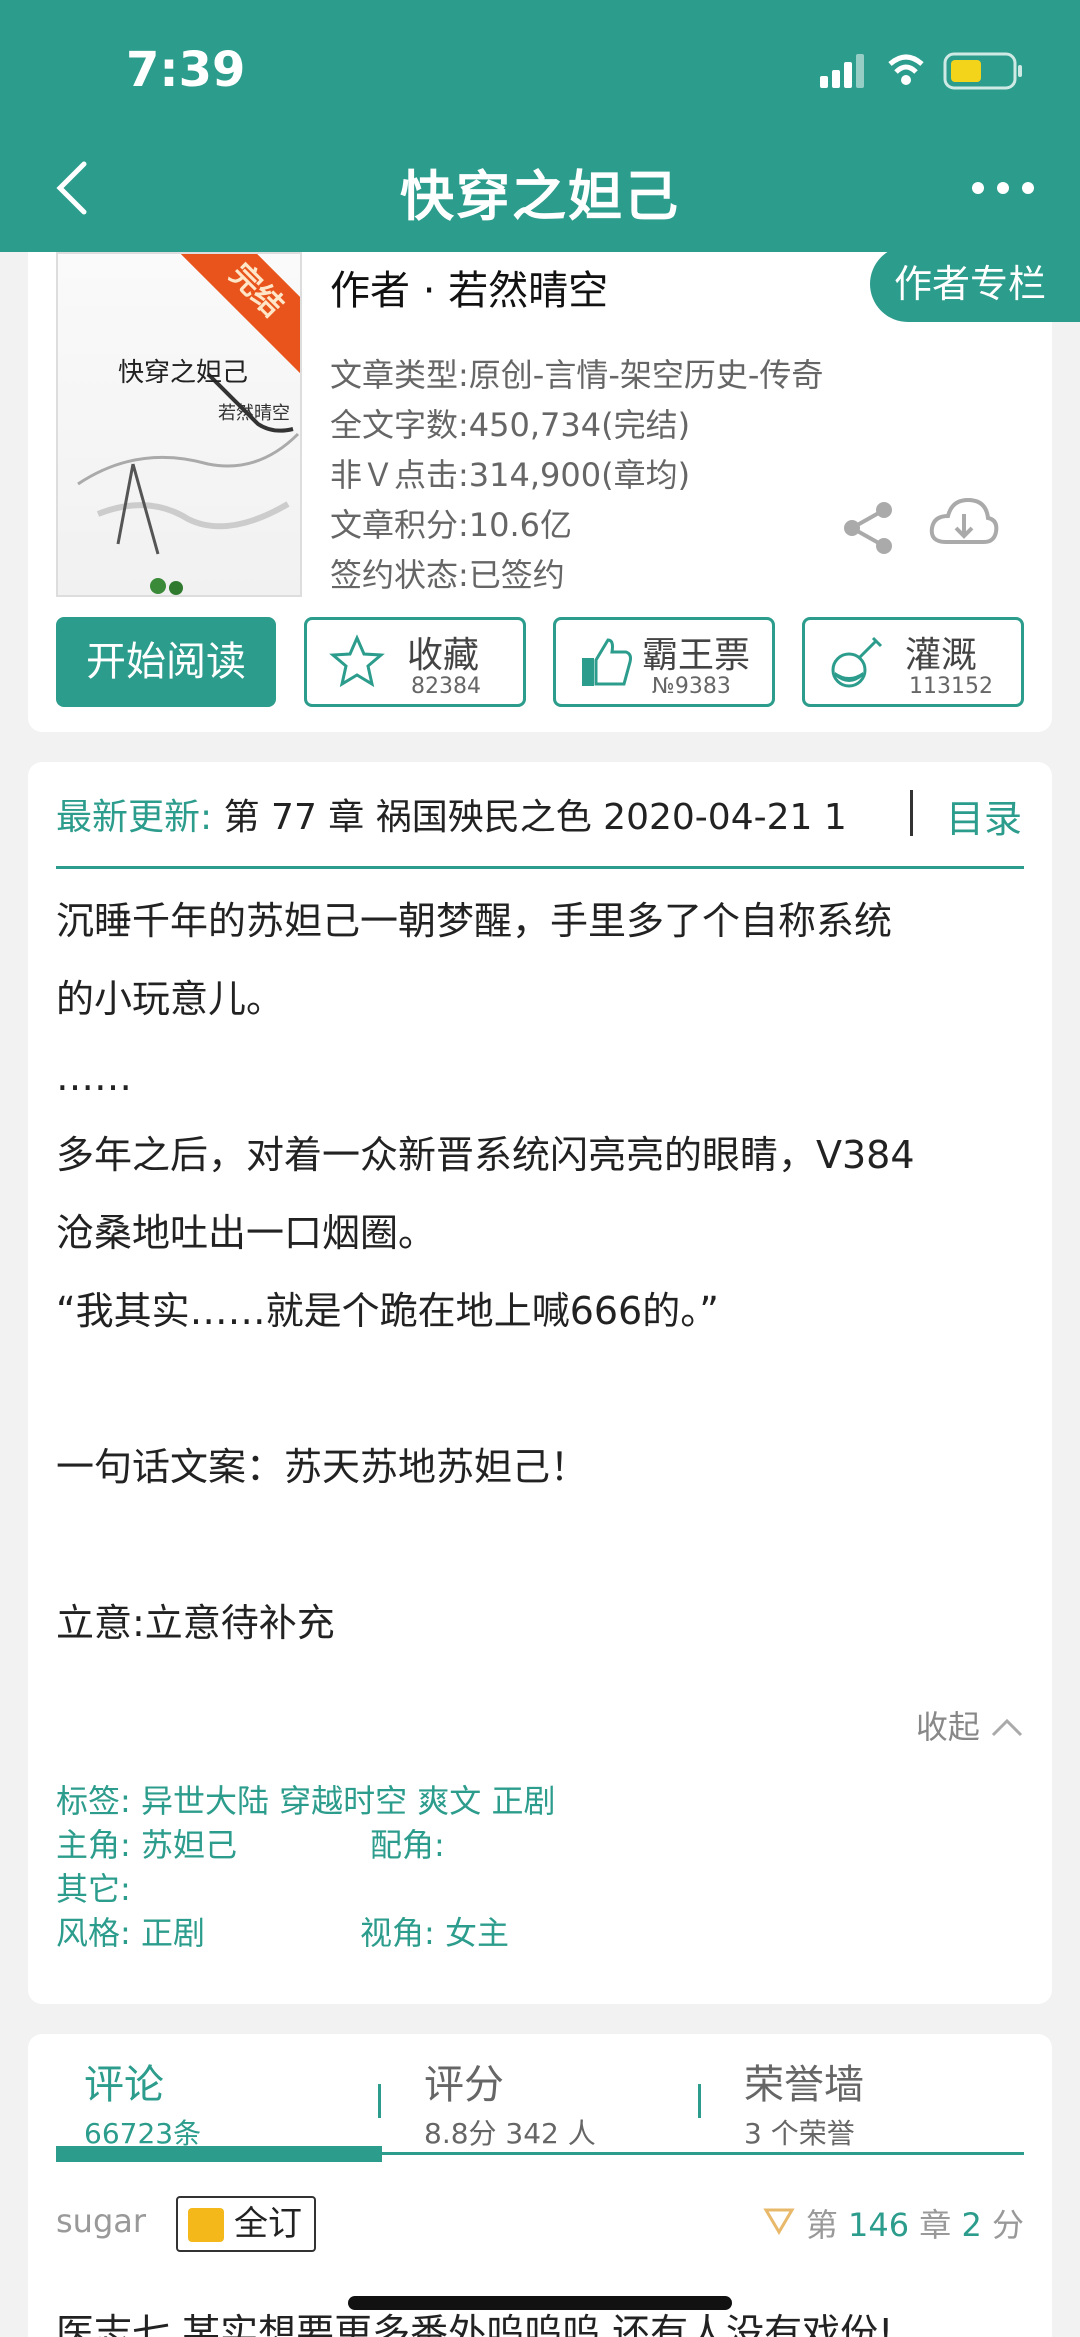 The height and width of the screenshot is (2337, 1080). Describe the element at coordinates (540, 867) in the screenshot. I see `divider-line` at that location.